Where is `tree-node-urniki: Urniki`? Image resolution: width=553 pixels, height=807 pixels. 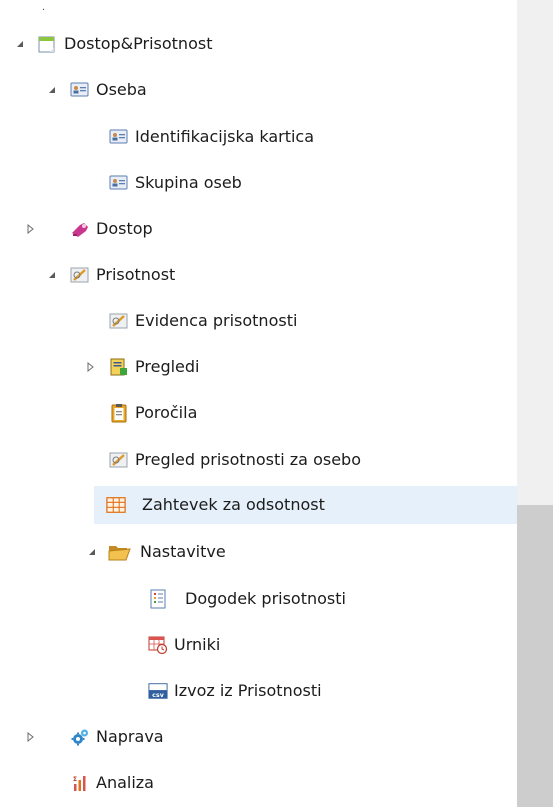 tree-node-urniki: Urniki is located at coordinates (258, 645).